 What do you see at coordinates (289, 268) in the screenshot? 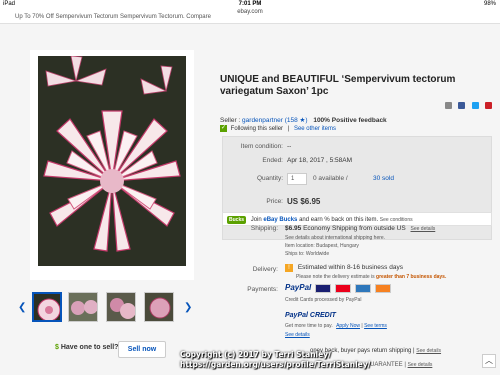
I see `delivery-icon: !` at bounding box center [289, 268].